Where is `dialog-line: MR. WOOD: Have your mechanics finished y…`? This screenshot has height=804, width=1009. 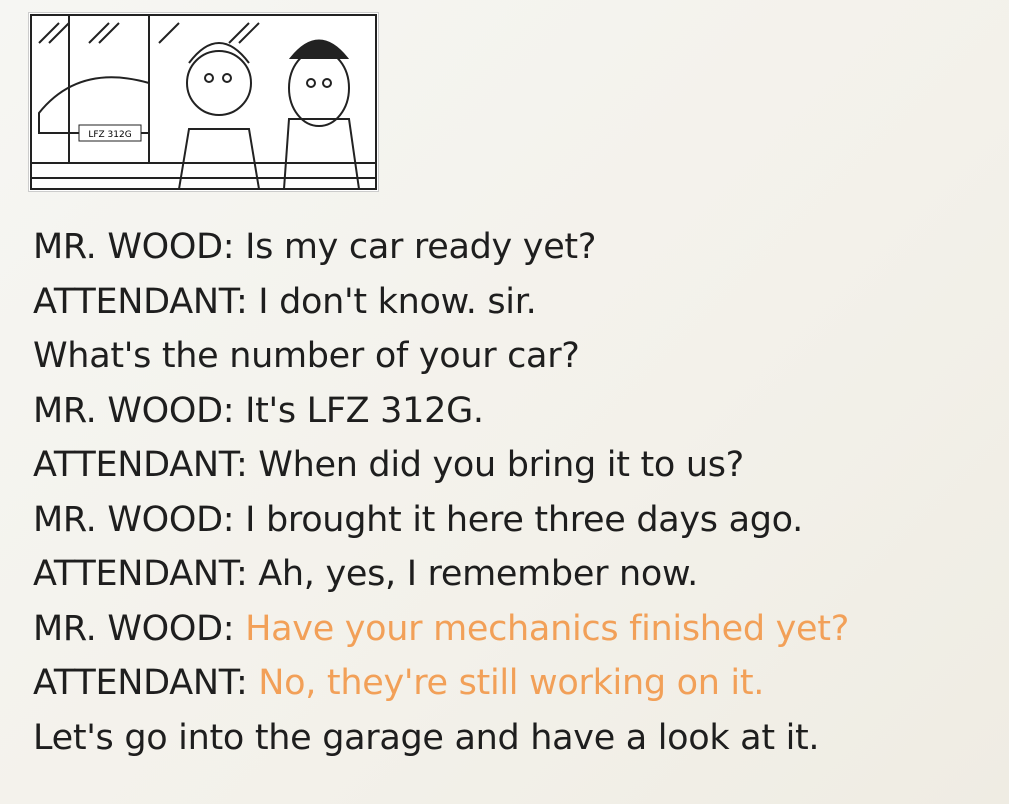 dialog-line: MR. WOOD: Have your mechanics finished y… is located at coordinates (441, 629).